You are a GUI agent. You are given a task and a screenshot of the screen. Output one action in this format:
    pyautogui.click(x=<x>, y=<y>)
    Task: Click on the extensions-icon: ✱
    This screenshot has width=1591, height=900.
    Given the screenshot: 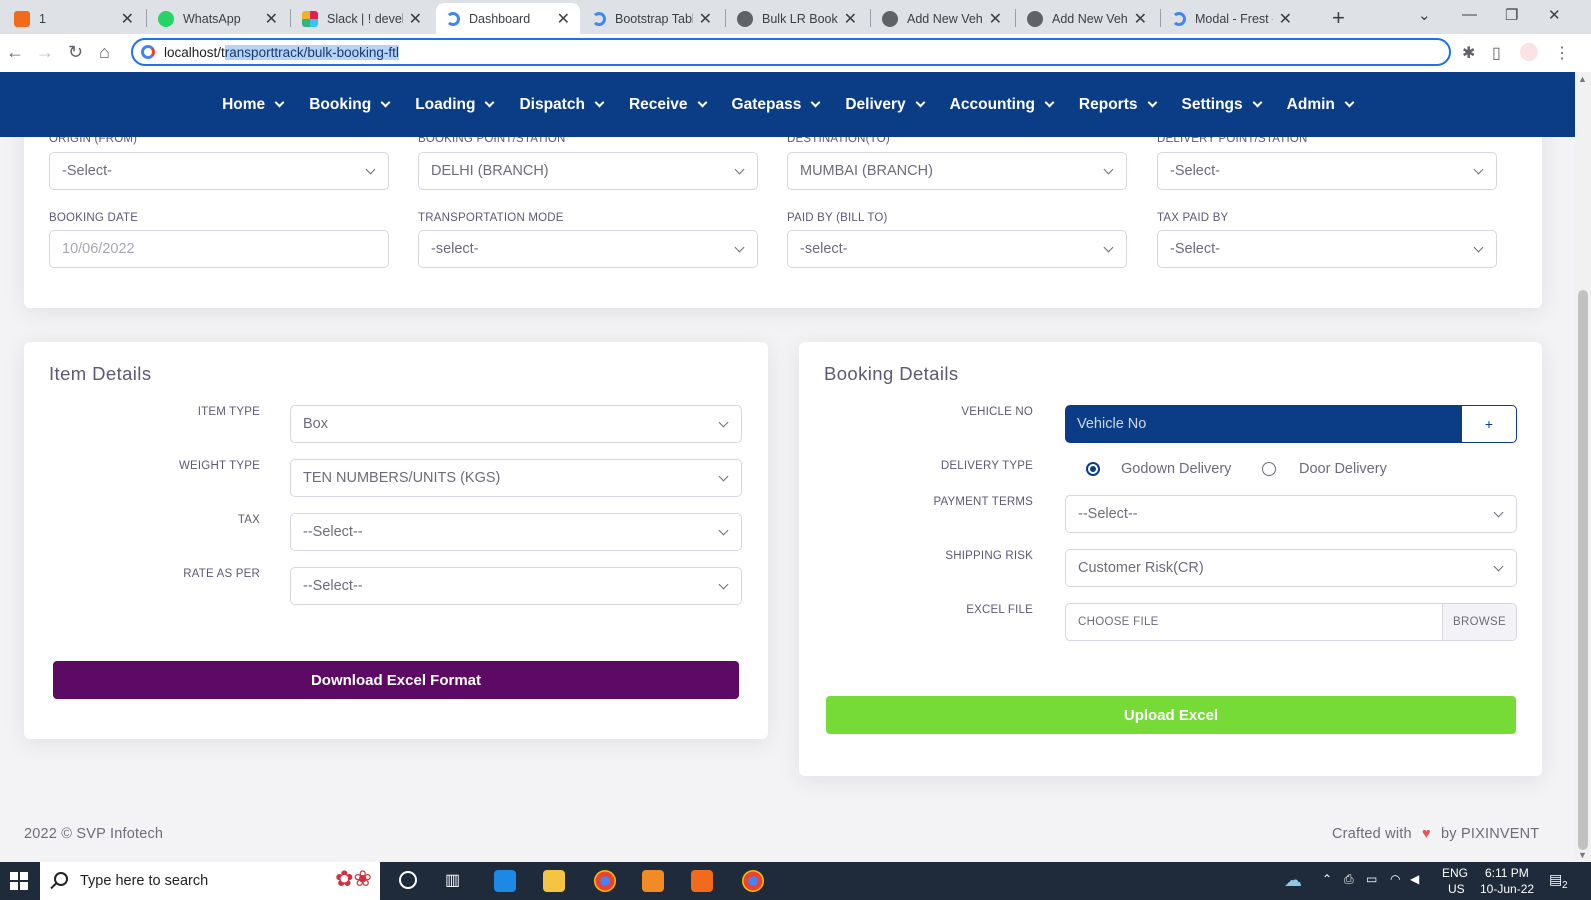 What is the action you would take?
    pyautogui.click(x=1468, y=53)
    